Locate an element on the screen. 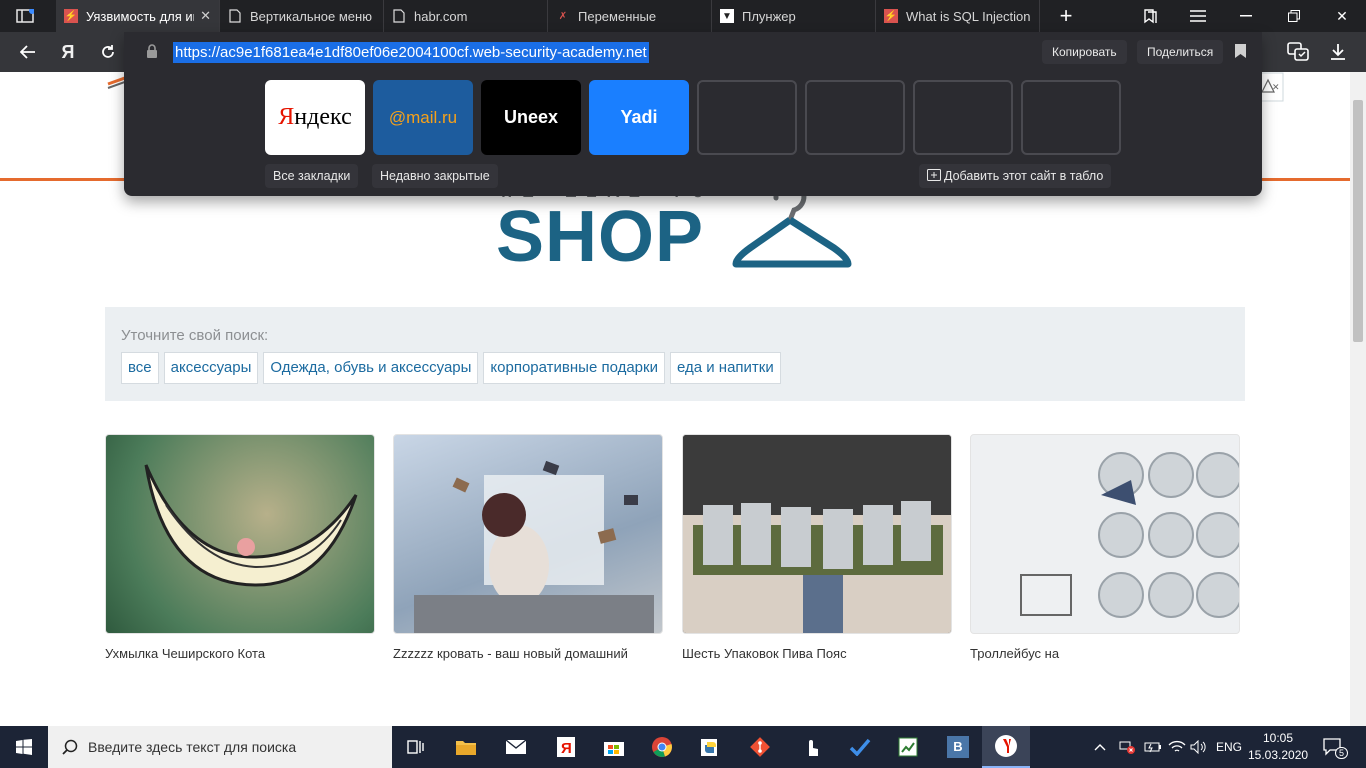 The image size is (1366, 768). bookmarks-panel-button is located at coordinates (1150, 16).